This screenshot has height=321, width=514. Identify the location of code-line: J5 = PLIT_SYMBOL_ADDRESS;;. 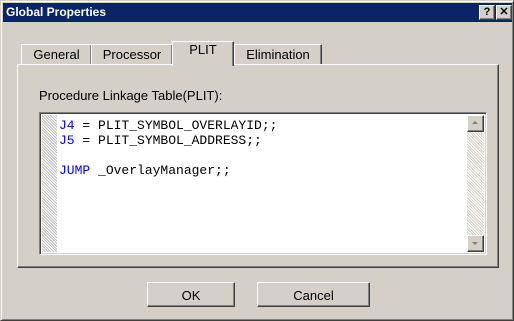
(160, 140).